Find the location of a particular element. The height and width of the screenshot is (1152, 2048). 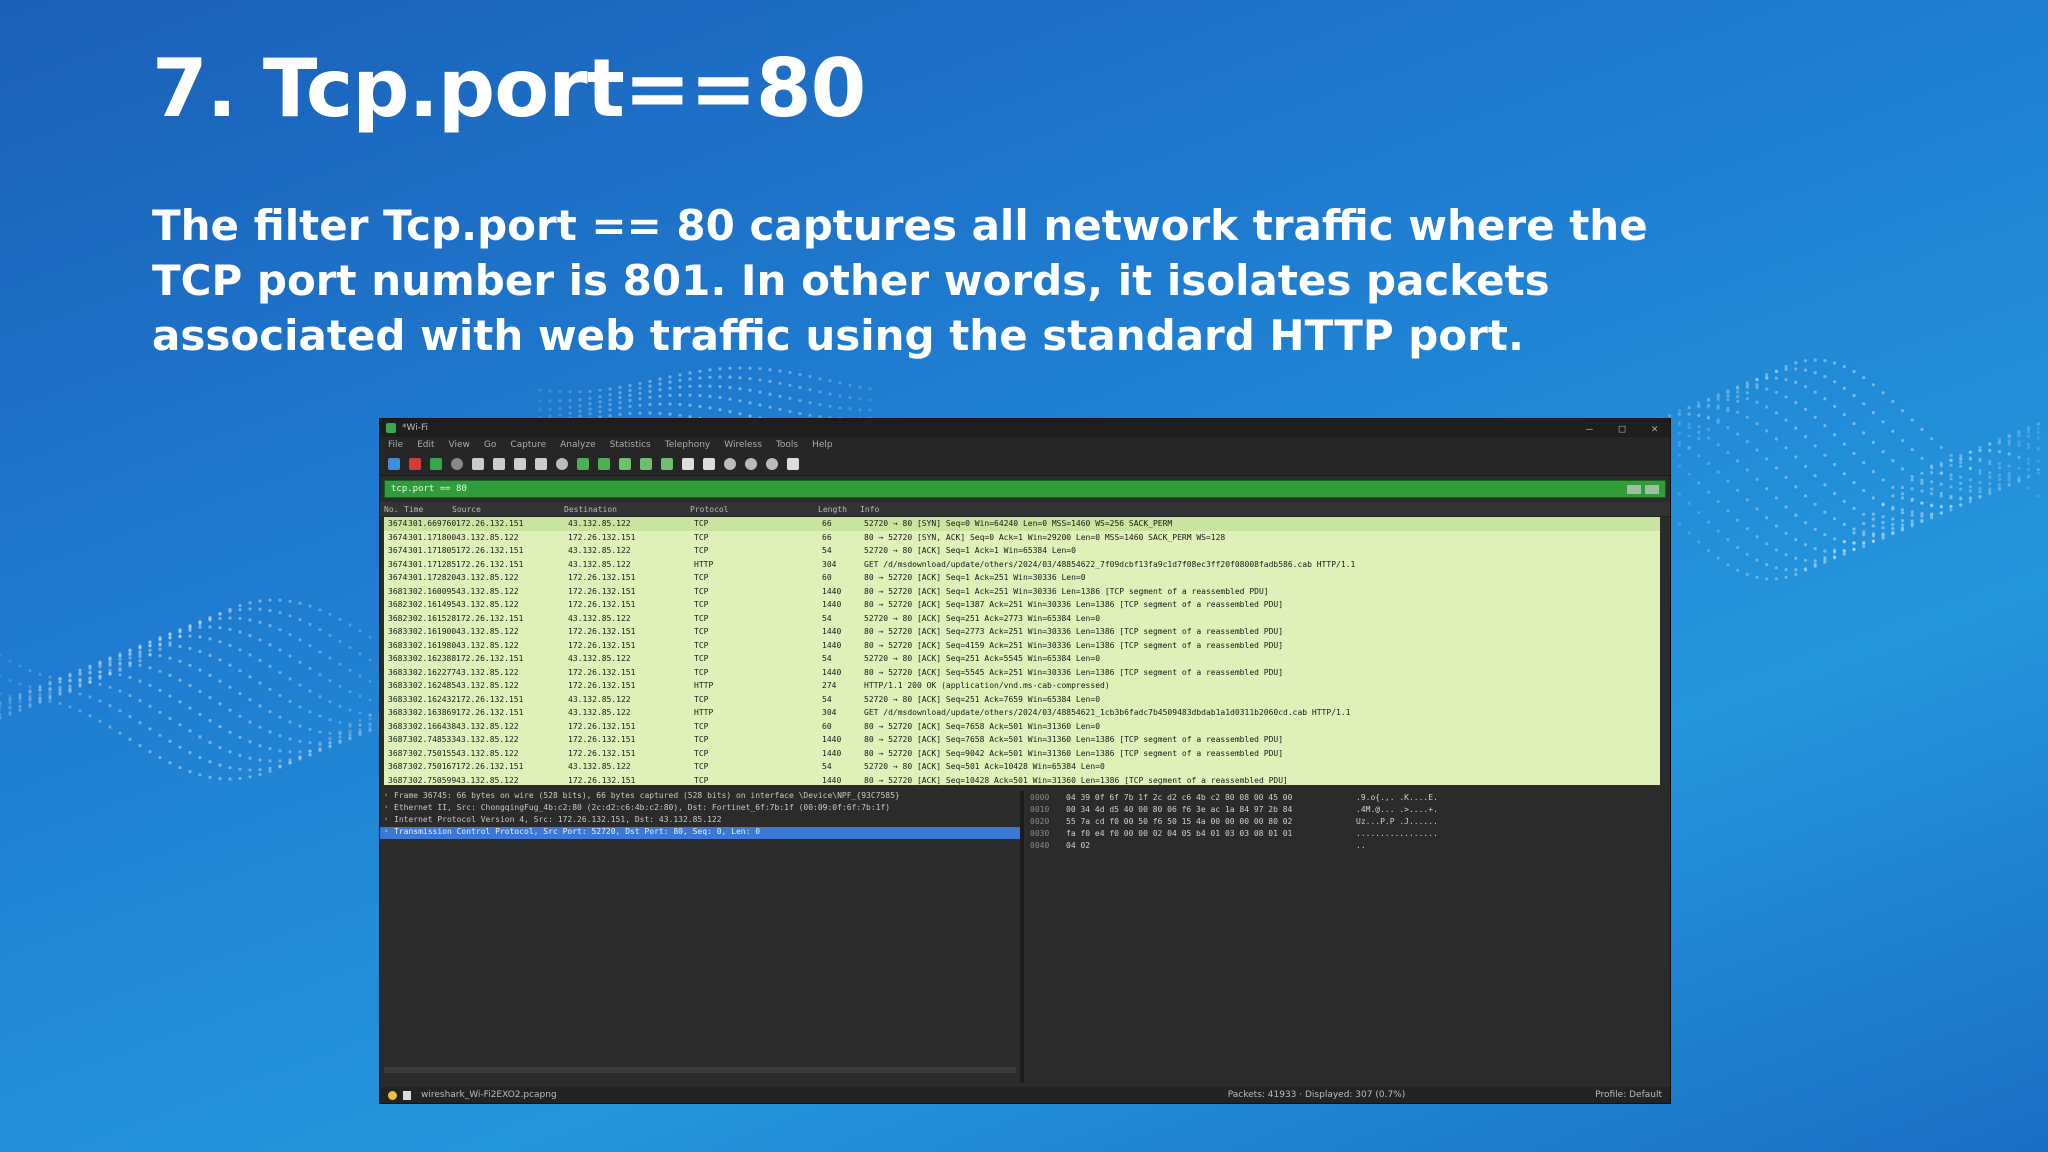

stop-capture-icon is located at coordinates (415, 464).